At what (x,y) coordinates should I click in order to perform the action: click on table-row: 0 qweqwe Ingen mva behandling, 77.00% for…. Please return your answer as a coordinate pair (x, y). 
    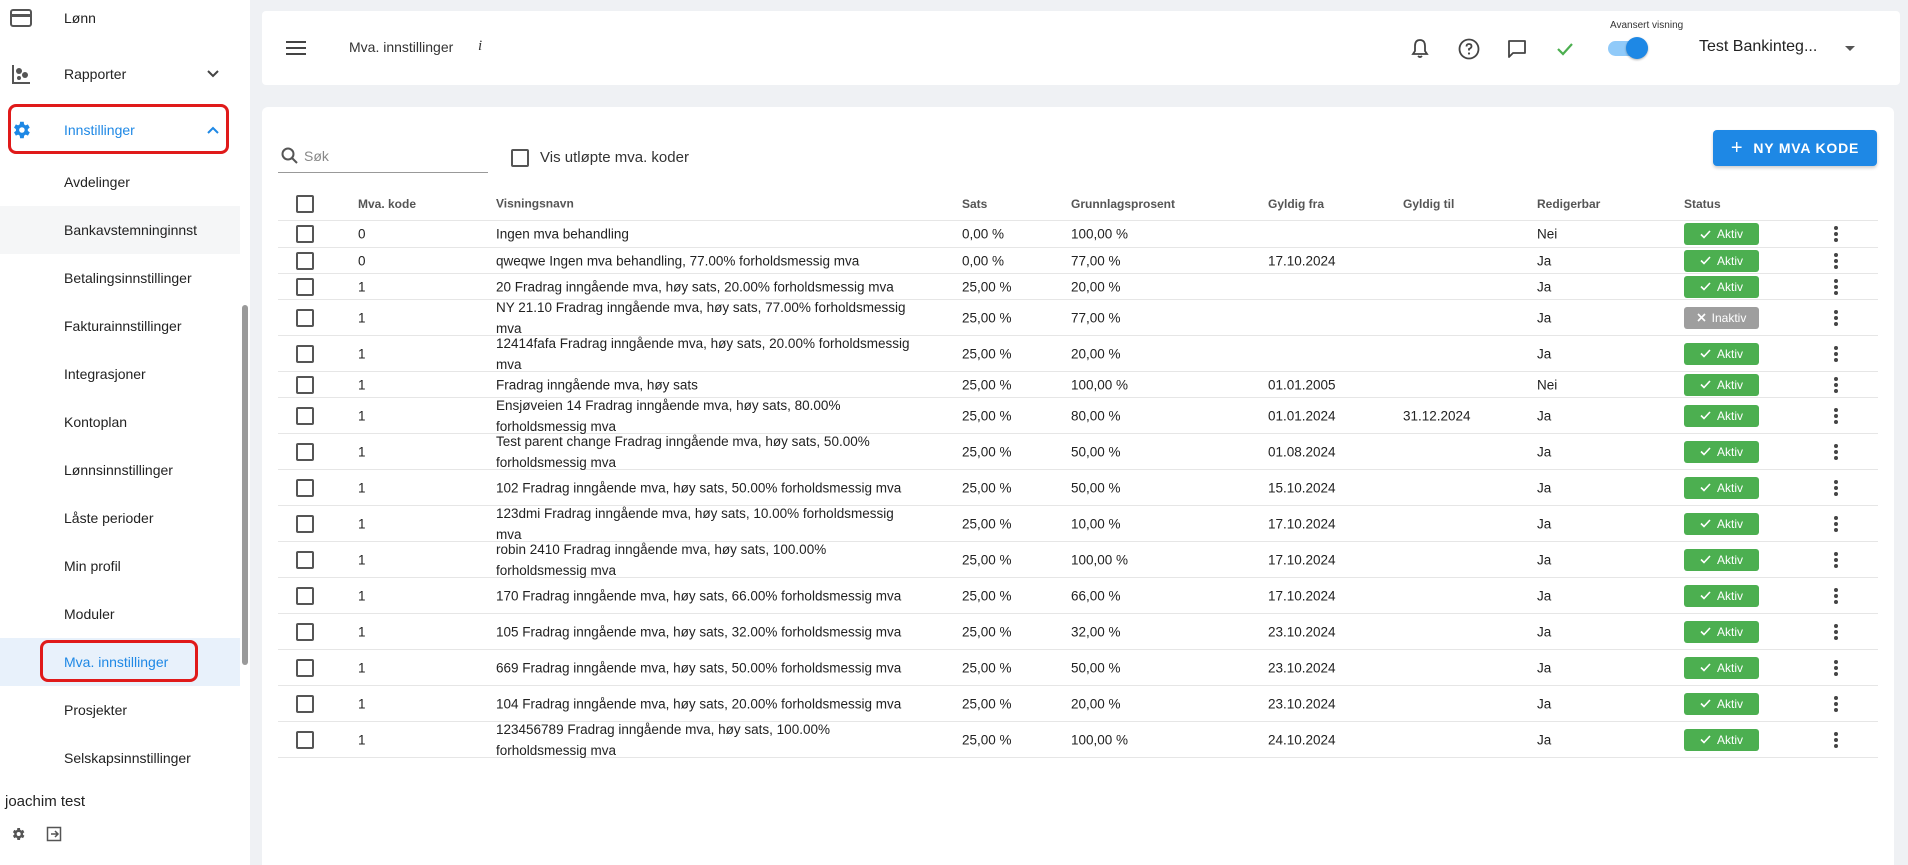
    Looking at the image, I should click on (1078, 261).